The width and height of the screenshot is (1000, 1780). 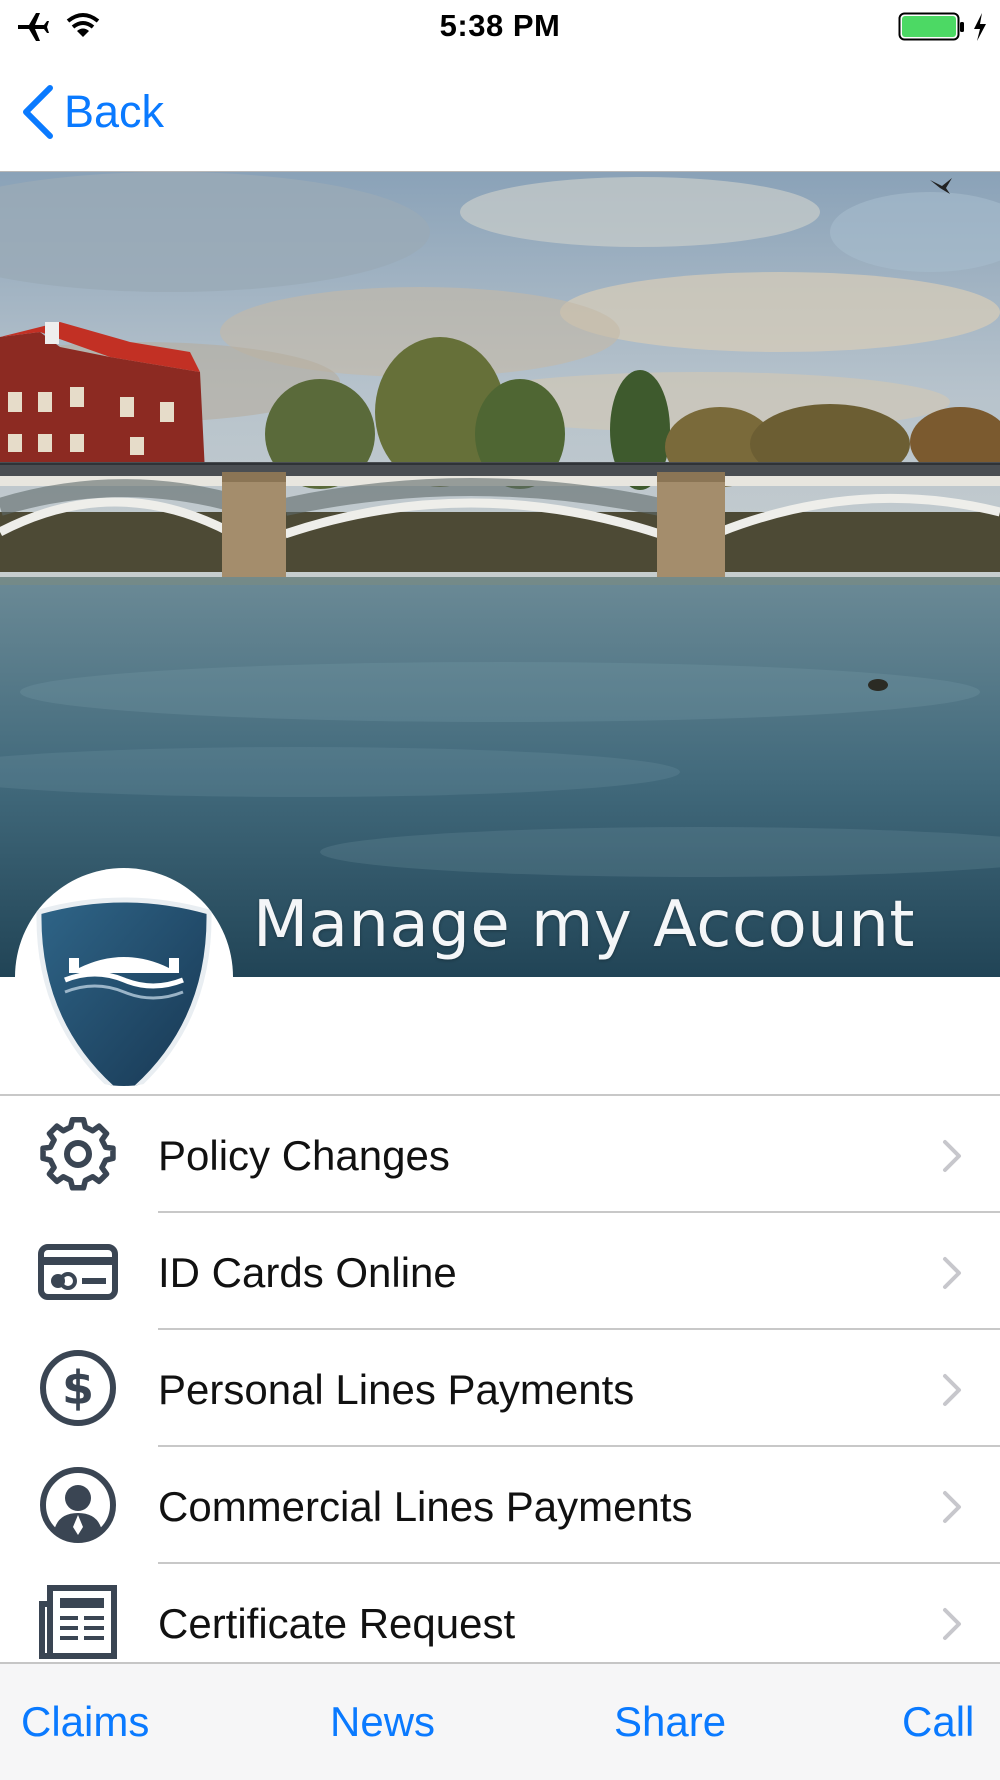 What do you see at coordinates (931, 26) in the screenshot?
I see `battery-icon` at bounding box center [931, 26].